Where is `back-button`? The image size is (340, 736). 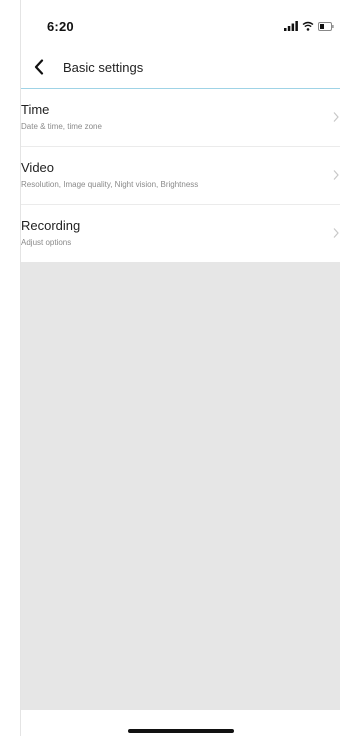
back-button is located at coordinates (39, 67).